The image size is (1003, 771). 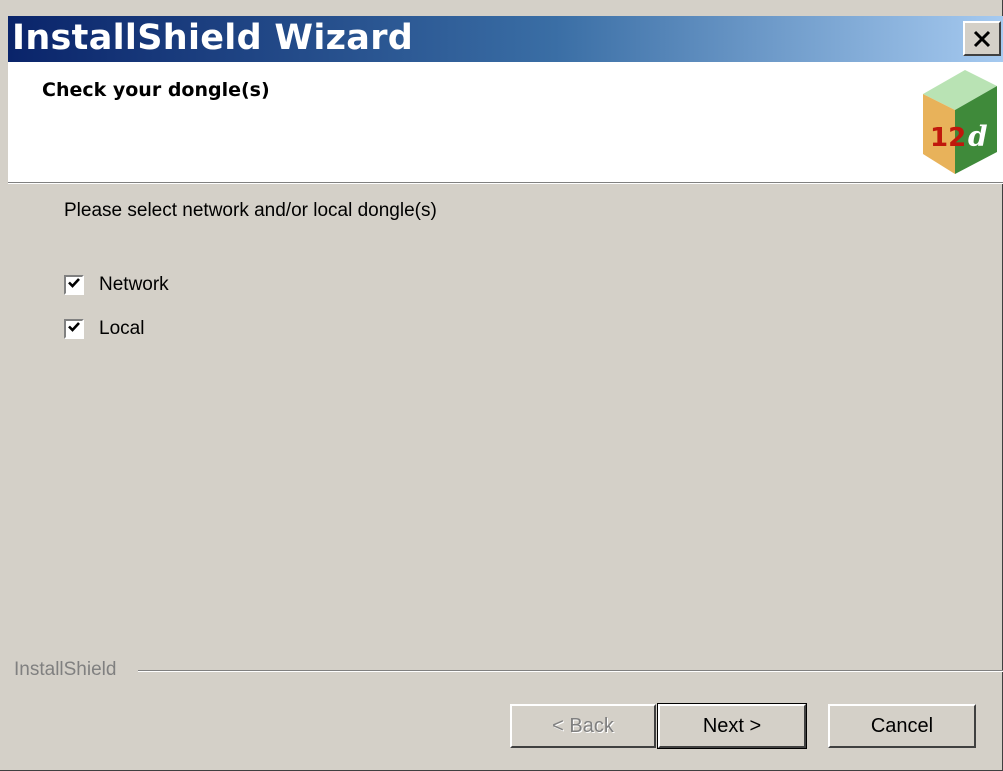 What do you see at coordinates (902, 726) in the screenshot?
I see `cancel-button: Cancel` at bounding box center [902, 726].